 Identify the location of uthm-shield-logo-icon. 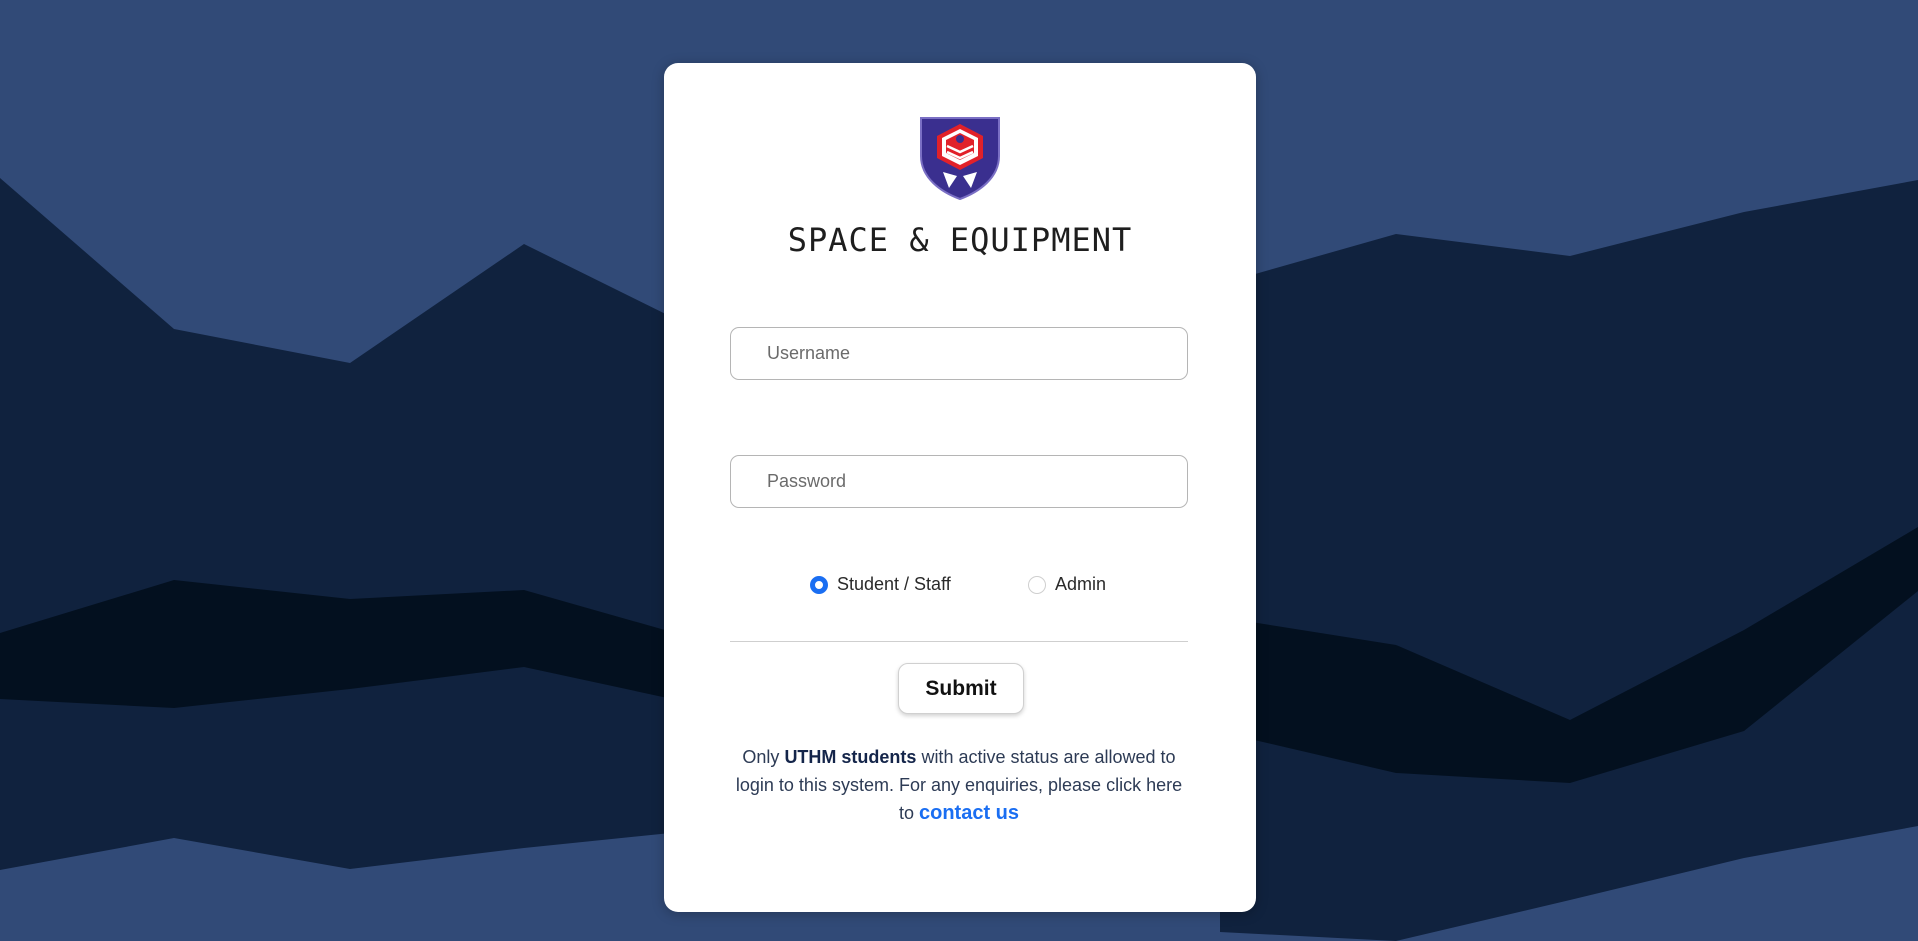
(960, 158).